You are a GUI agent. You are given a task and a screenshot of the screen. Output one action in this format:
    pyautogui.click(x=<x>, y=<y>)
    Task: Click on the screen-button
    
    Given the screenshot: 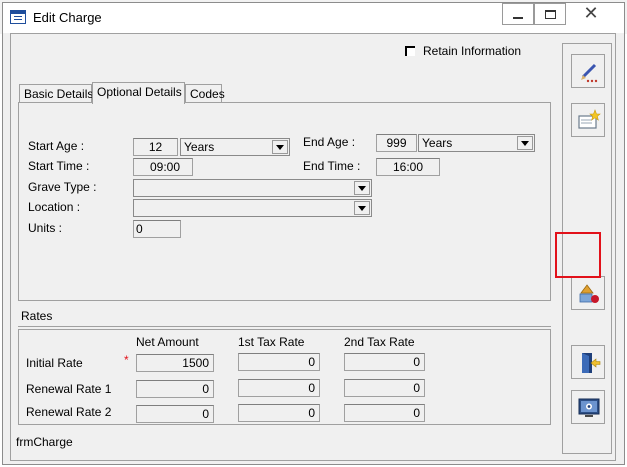 What is the action you would take?
    pyautogui.click(x=588, y=407)
    